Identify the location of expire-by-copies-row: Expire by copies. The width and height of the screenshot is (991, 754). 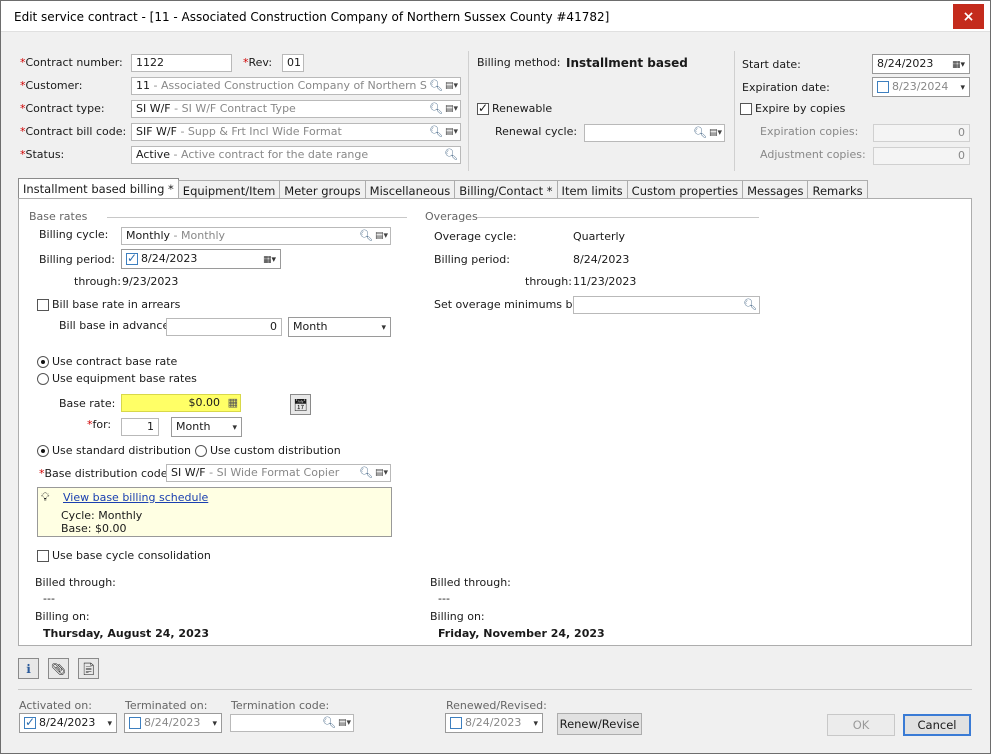
(792, 108).